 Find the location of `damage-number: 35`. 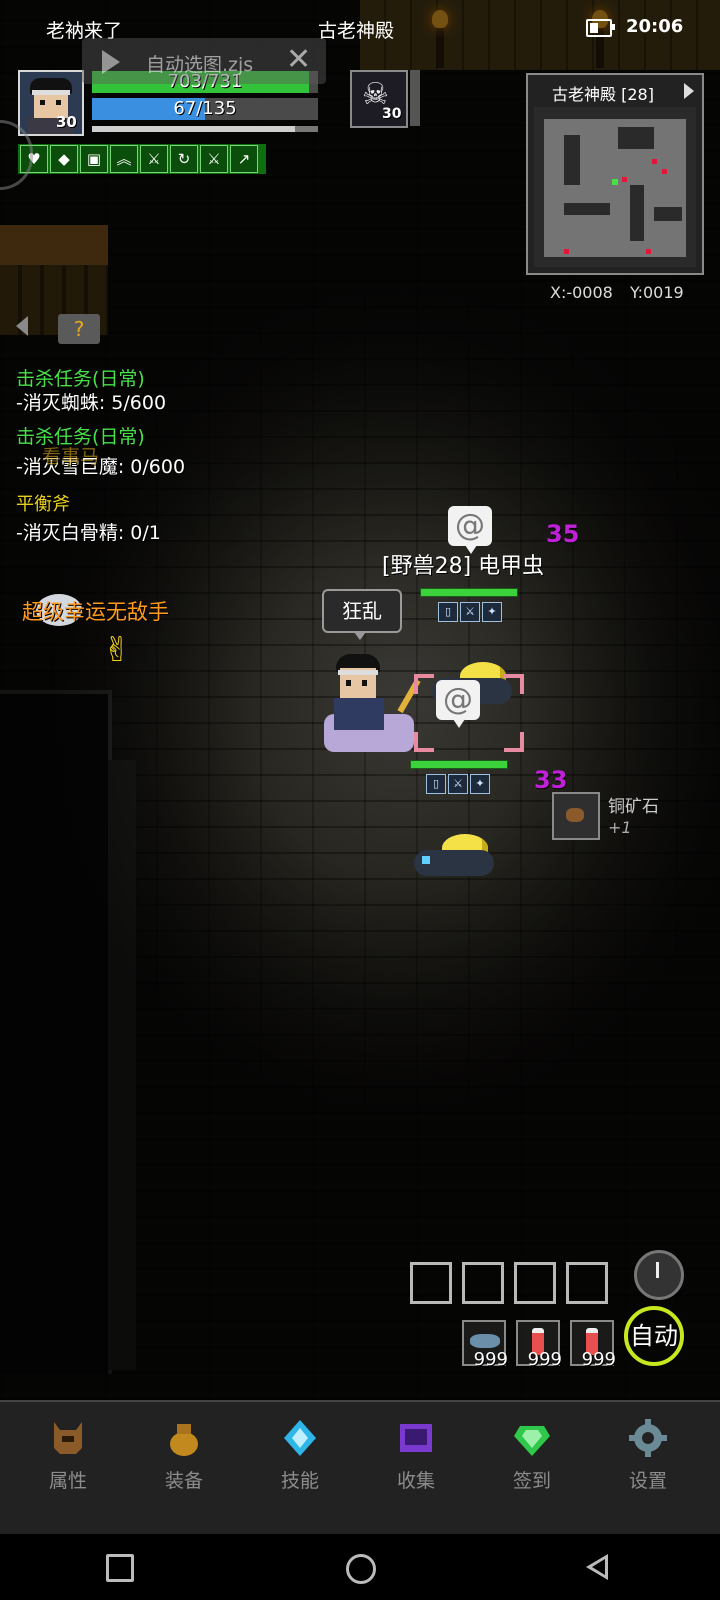

damage-number: 35 is located at coordinates (563, 534).